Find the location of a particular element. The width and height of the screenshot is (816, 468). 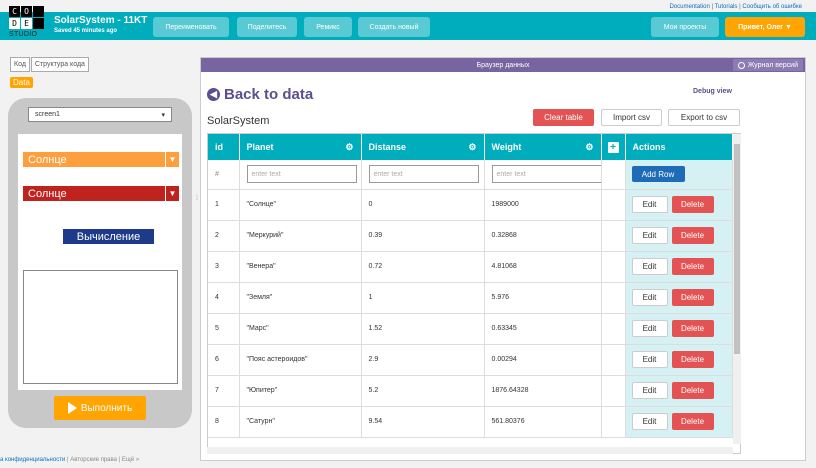

cell-planet: "Солнце" is located at coordinates (300, 205).